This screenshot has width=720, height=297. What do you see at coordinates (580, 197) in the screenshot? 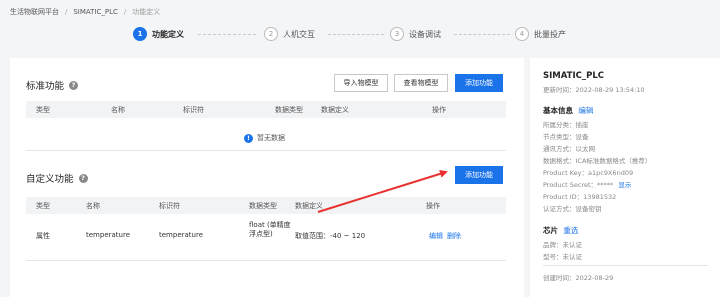
I see `info-product-id: Product ID：13981532` at bounding box center [580, 197].